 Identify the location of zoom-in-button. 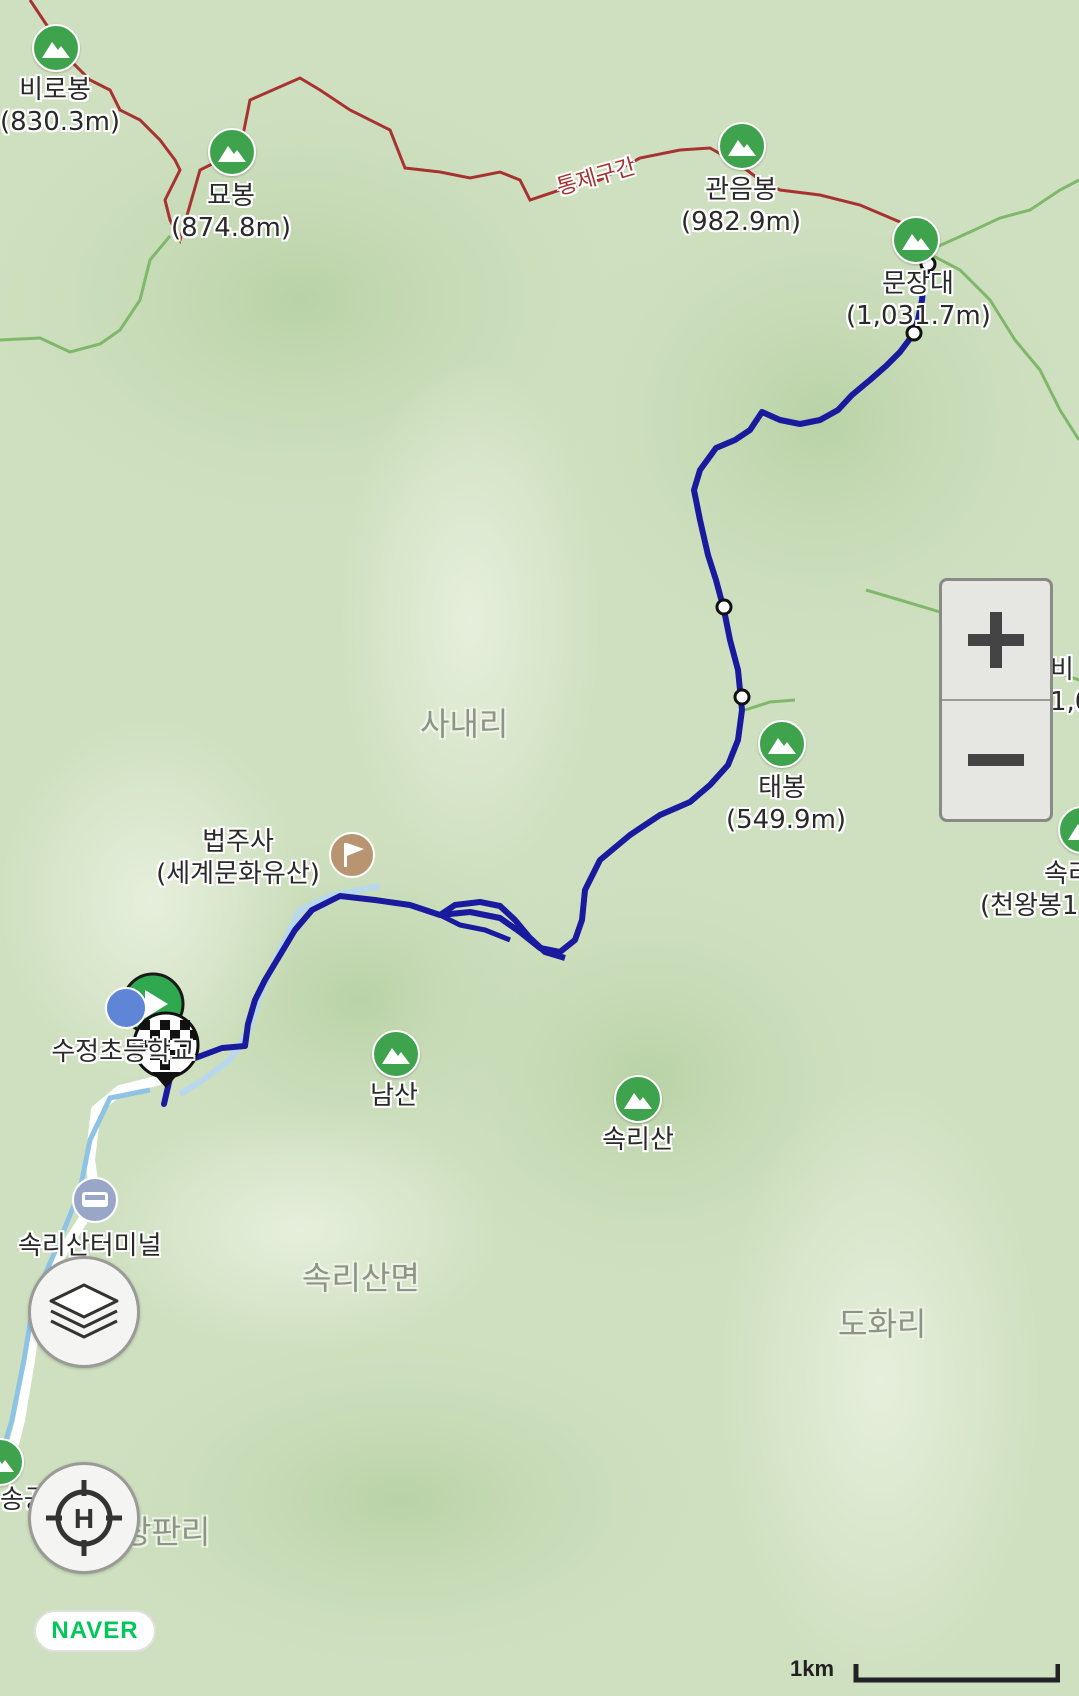
(996, 640).